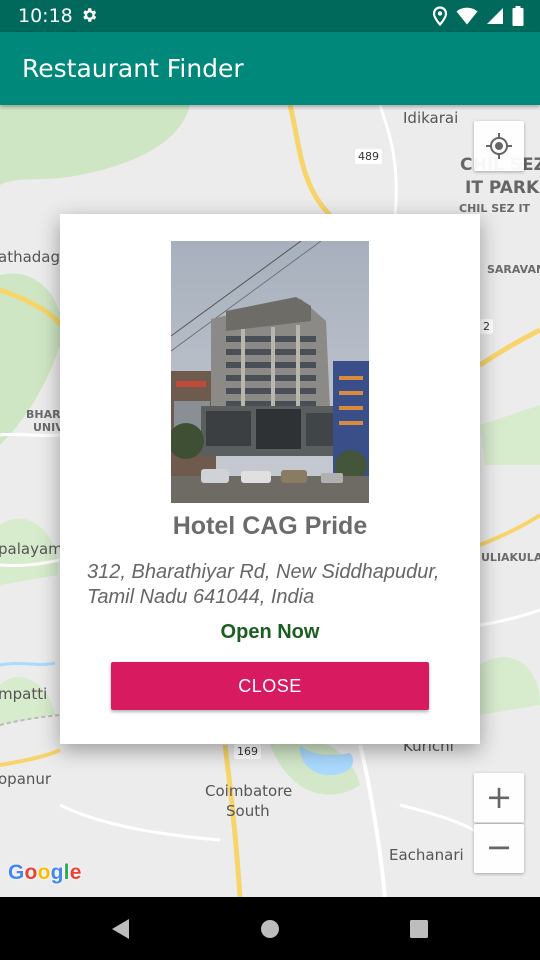 The image size is (540, 960). I want to click on map-label-palayam: palayam, so click(31, 549).